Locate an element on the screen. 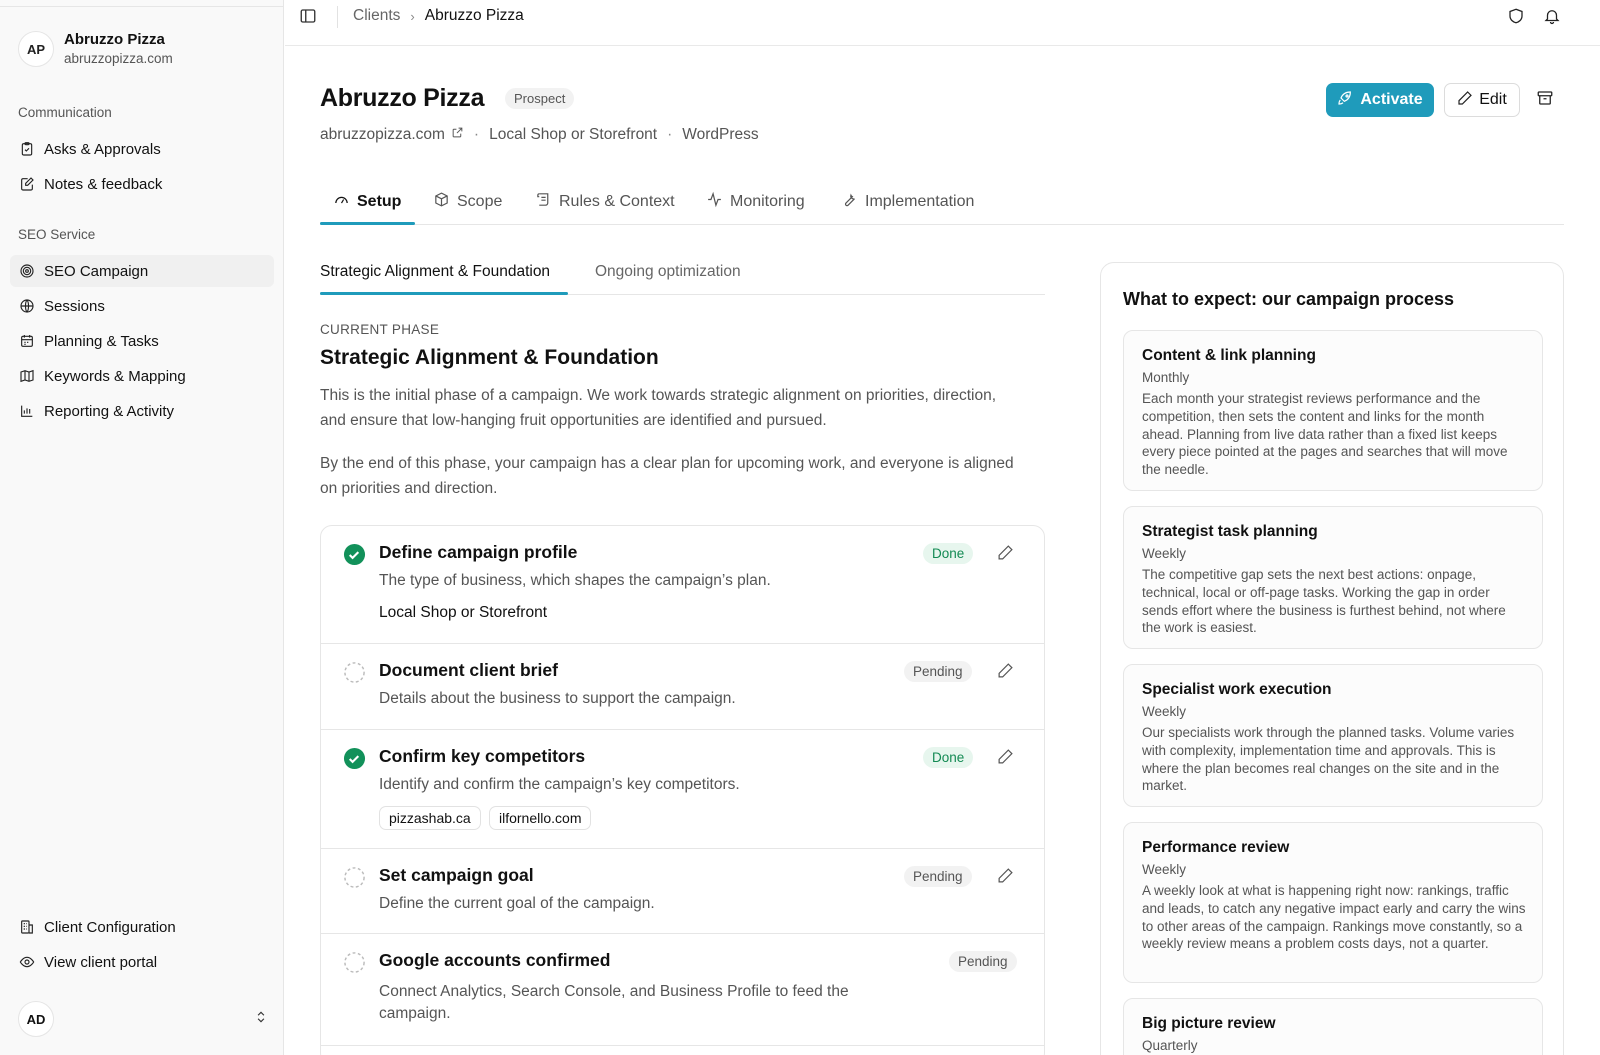  sidebar-item-notes-feedback: Notes & feedback is located at coordinates (142, 184).